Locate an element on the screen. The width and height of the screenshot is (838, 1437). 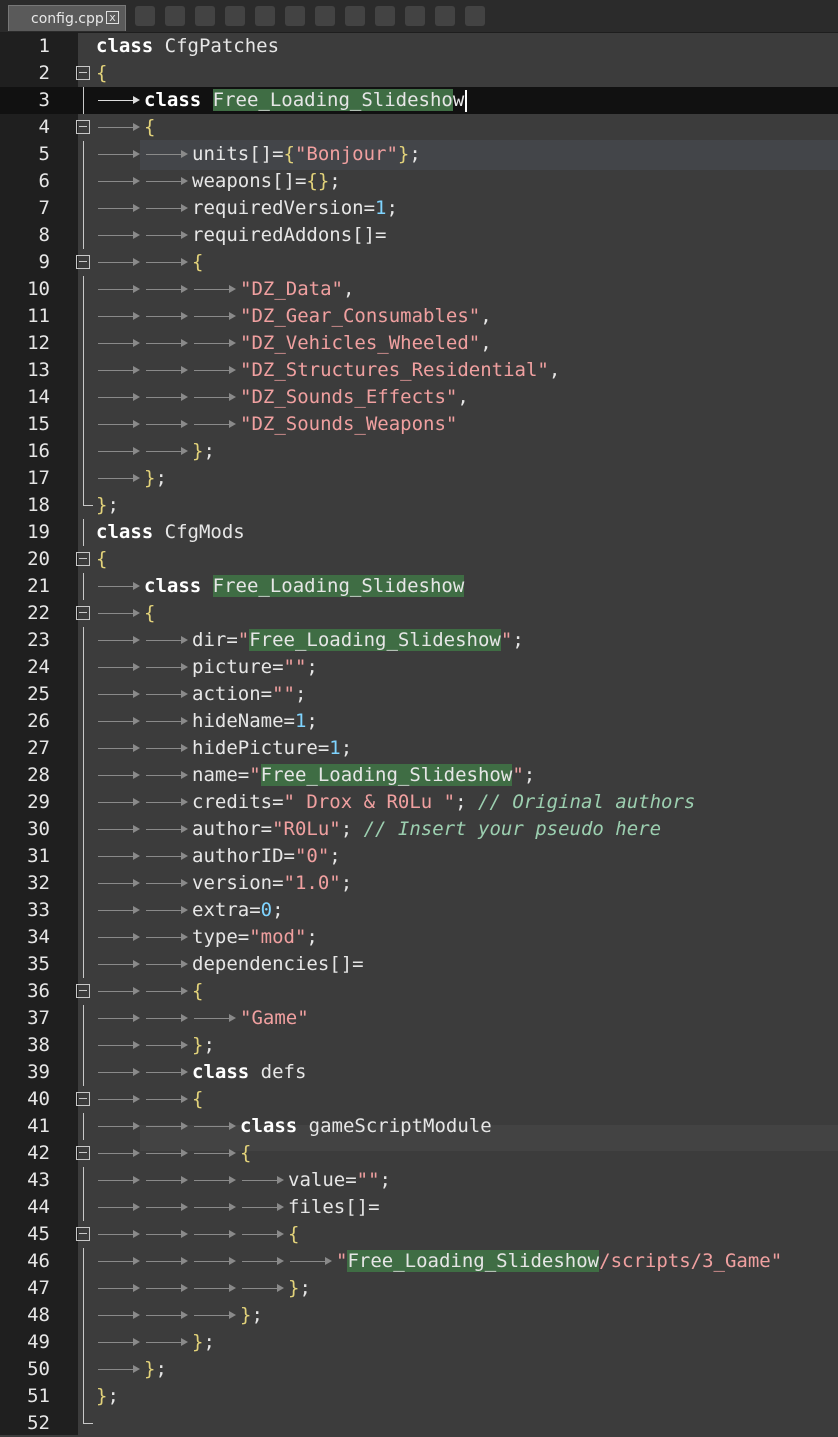
code-line: 23 dir="Free_Loading_Slideshow"; is located at coordinates (419, 640).